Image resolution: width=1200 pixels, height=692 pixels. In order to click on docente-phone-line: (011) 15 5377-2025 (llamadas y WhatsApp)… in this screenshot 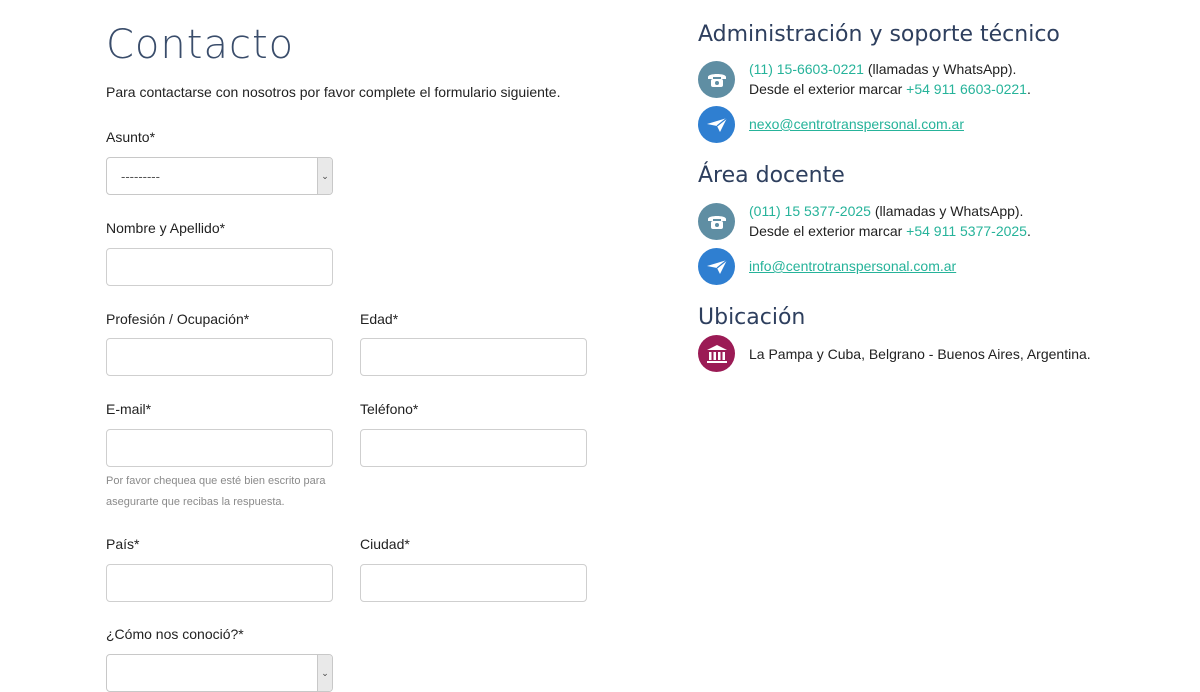, I will do `click(890, 221)`.